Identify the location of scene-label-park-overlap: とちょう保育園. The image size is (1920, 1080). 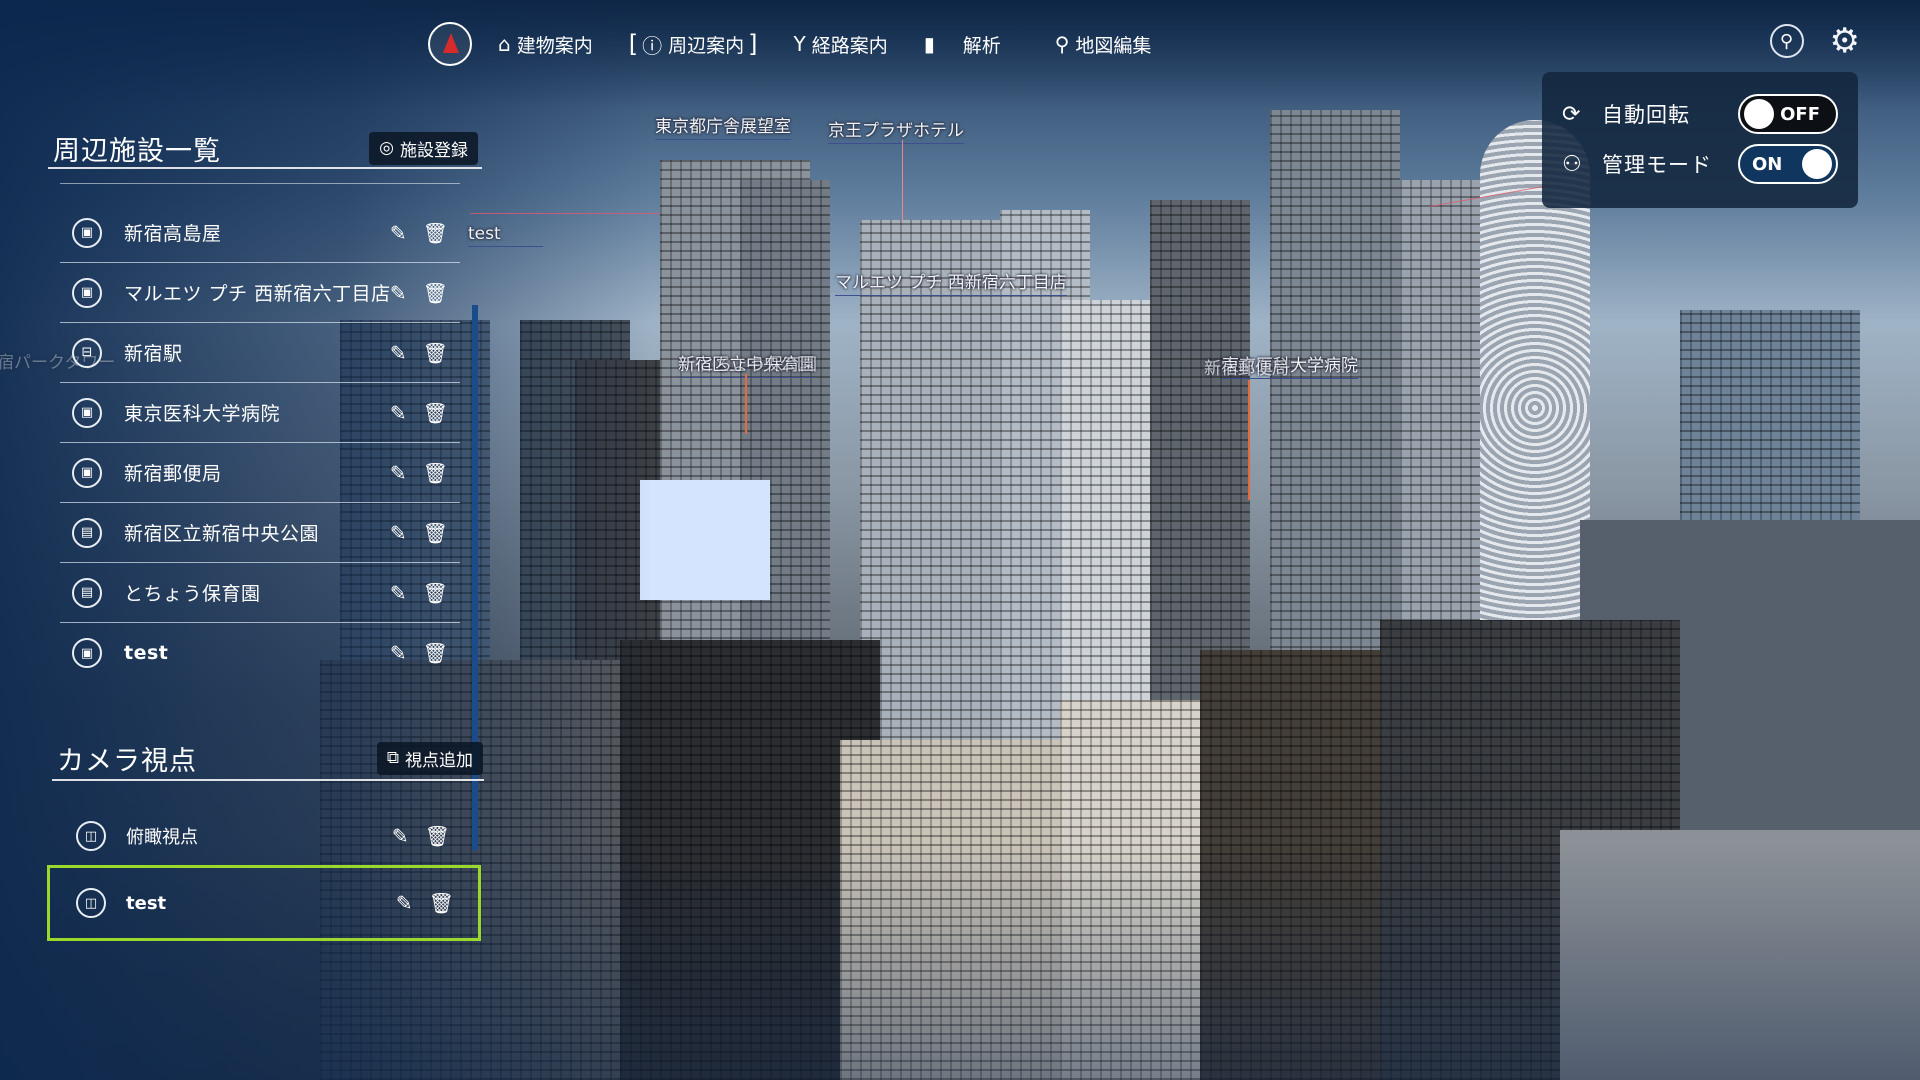
(757, 363).